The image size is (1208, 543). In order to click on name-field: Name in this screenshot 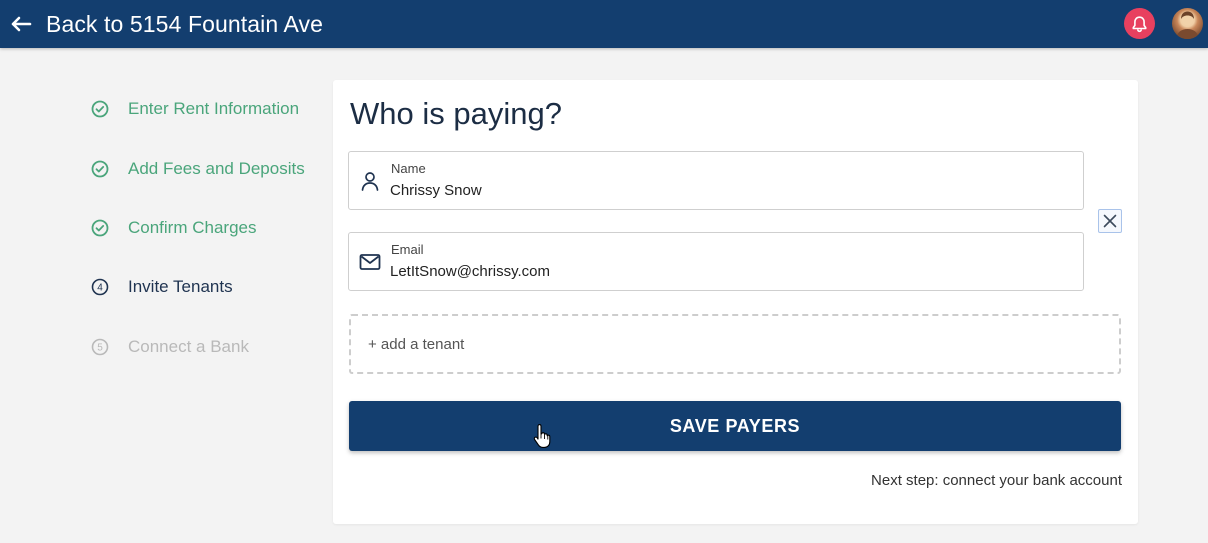, I will do `click(716, 180)`.